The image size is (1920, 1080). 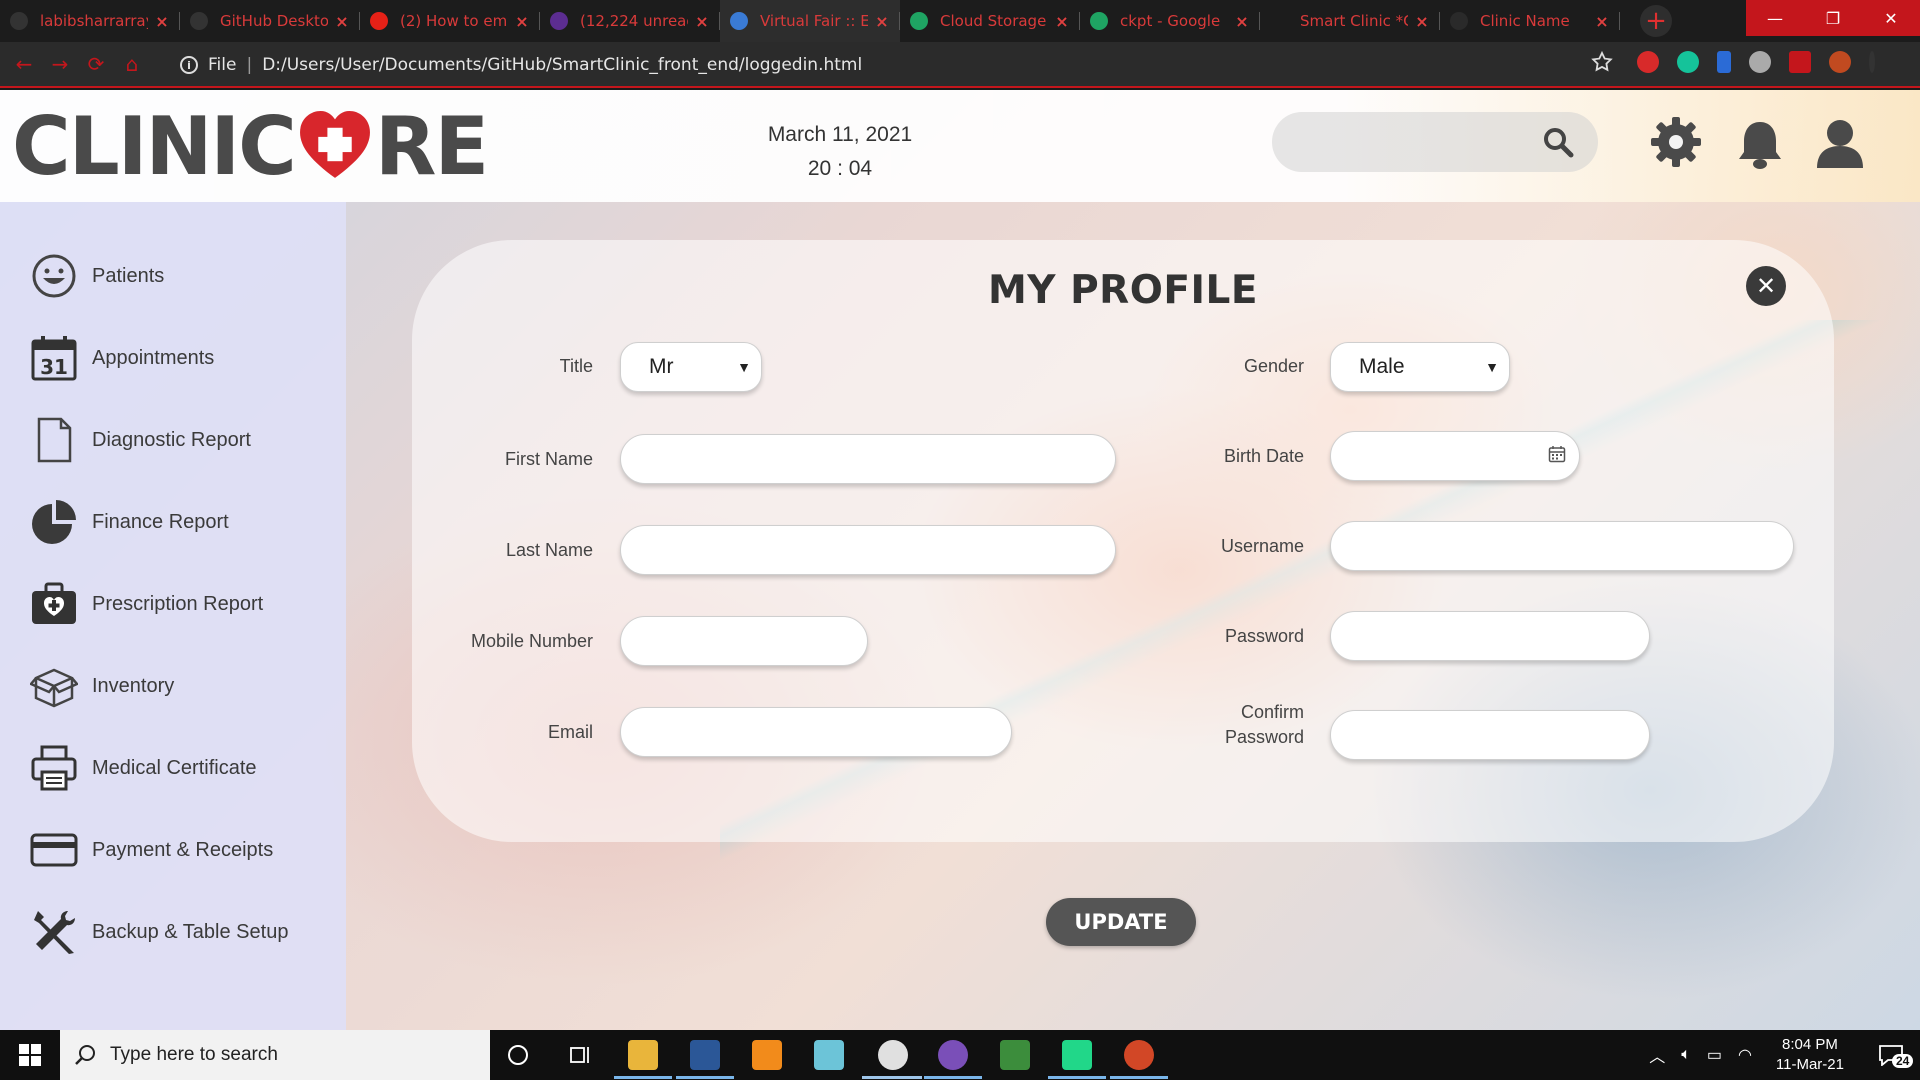 What do you see at coordinates (953, 1055) in the screenshot?
I see `github-desktop-icon` at bounding box center [953, 1055].